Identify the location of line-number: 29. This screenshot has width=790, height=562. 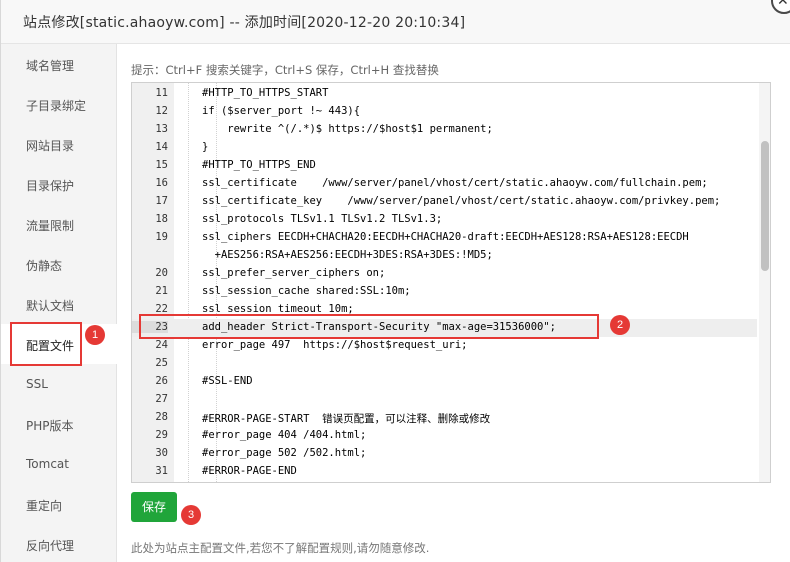
(161, 435).